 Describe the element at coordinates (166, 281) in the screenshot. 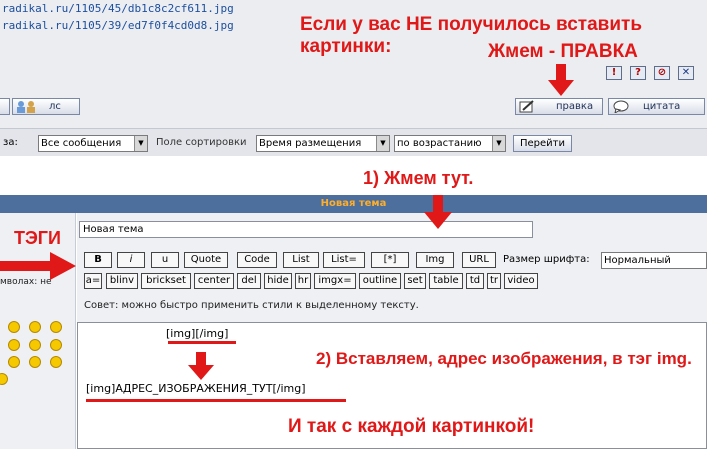

I see `brickset-button: brickset` at that location.